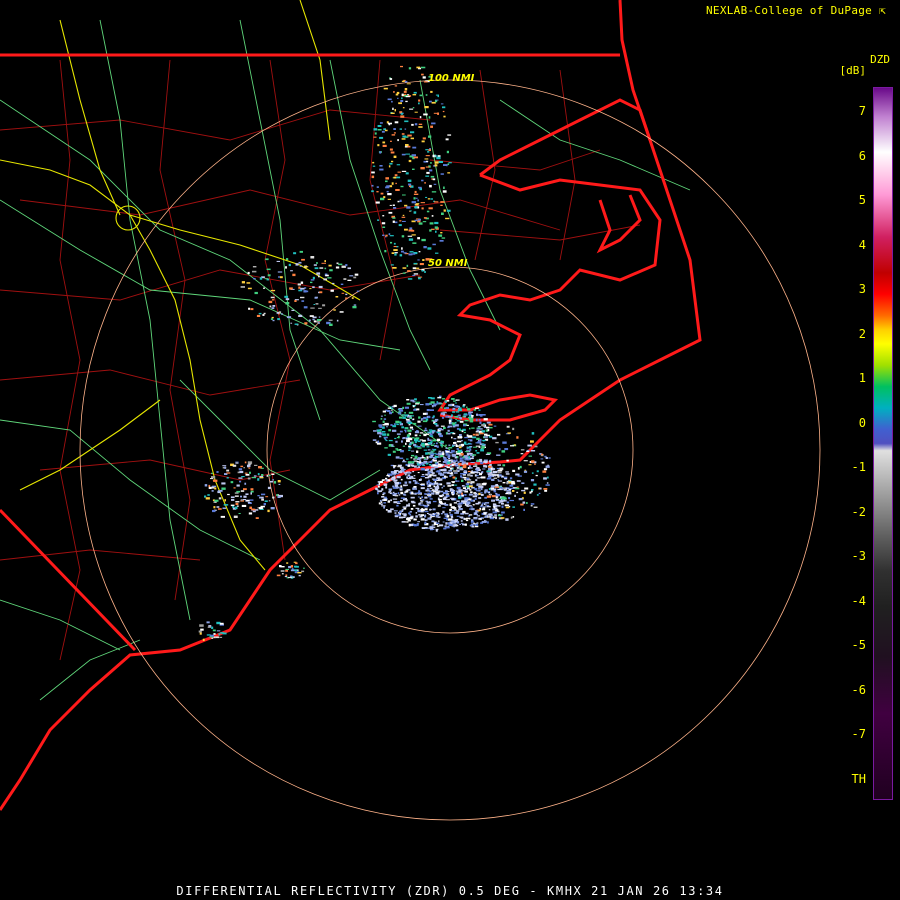 Image resolution: width=900 pixels, height=900 pixels. What do you see at coordinates (448, 263) in the screenshot?
I see `range-label-50: 50 NMI` at bounding box center [448, 263].